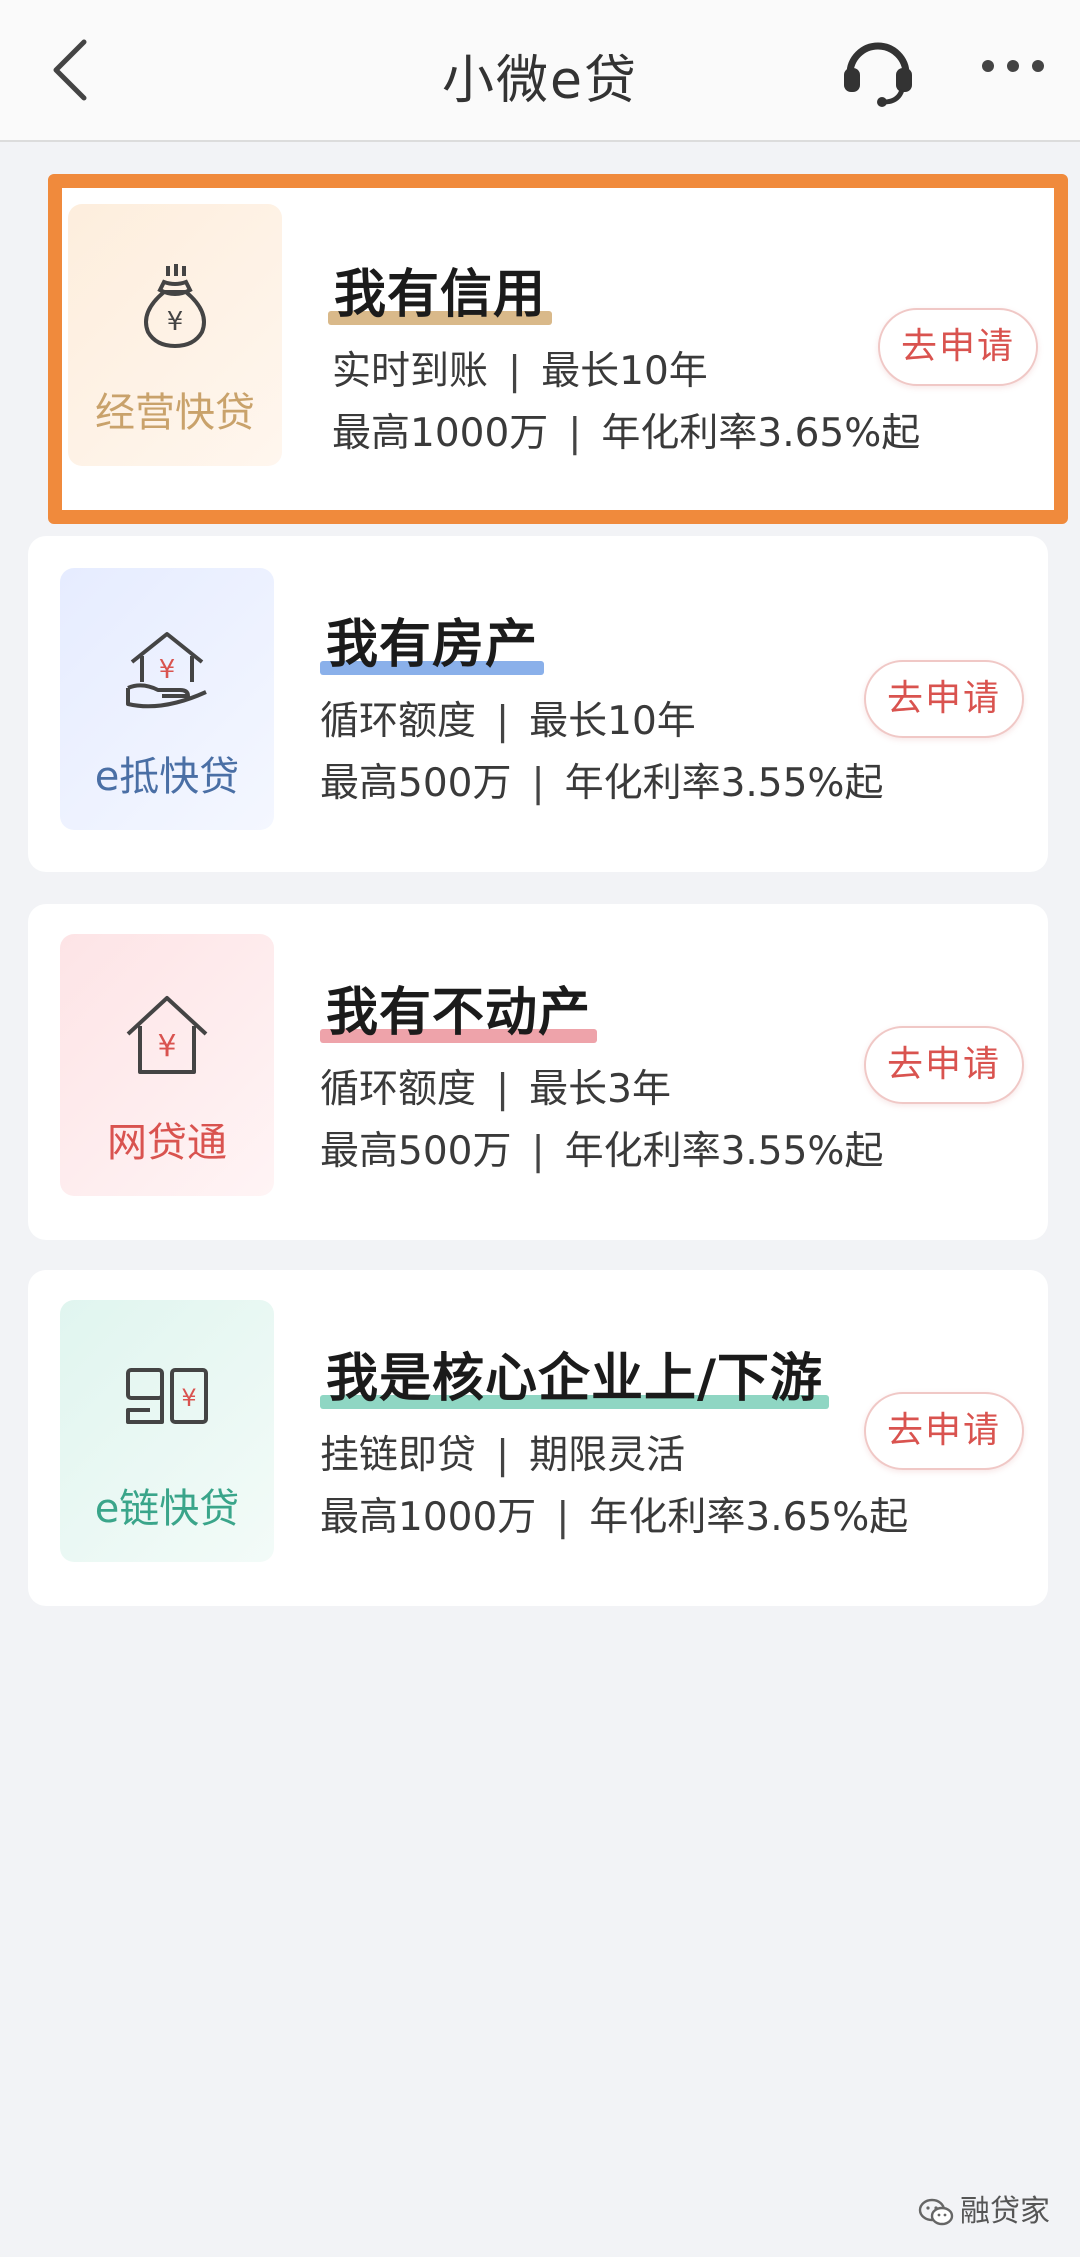 The width and height of the screenshot is (1080, 2257). Describe the element at coordinates (175, 306) in the screenshot. I see `money-bag-yen-icon: ¥` at that location.